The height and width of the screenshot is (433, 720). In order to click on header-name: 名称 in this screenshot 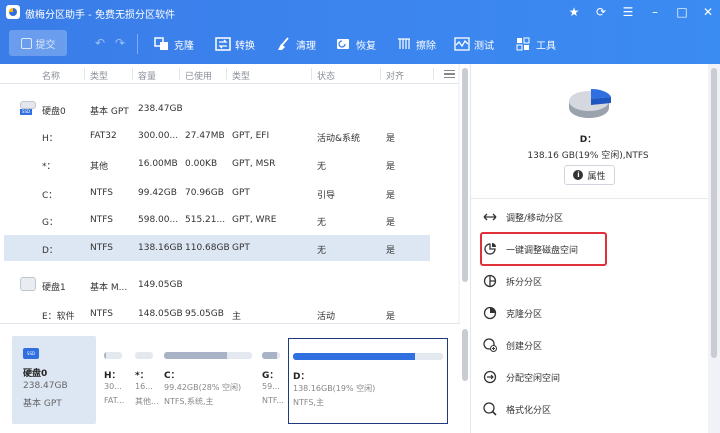, I will do `click(51, 75)`.